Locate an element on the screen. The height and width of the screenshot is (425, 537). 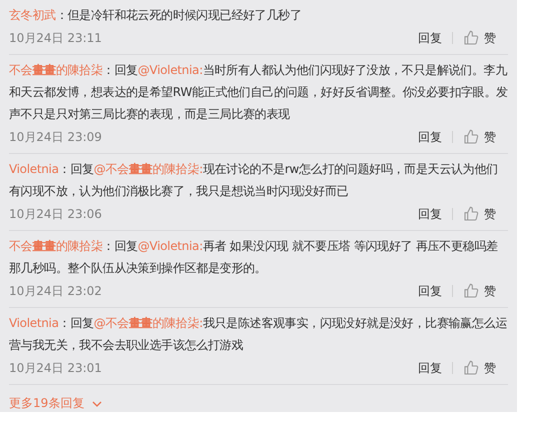
timestamp: 10月24日 23:02 is located at coordinates (56, 291).